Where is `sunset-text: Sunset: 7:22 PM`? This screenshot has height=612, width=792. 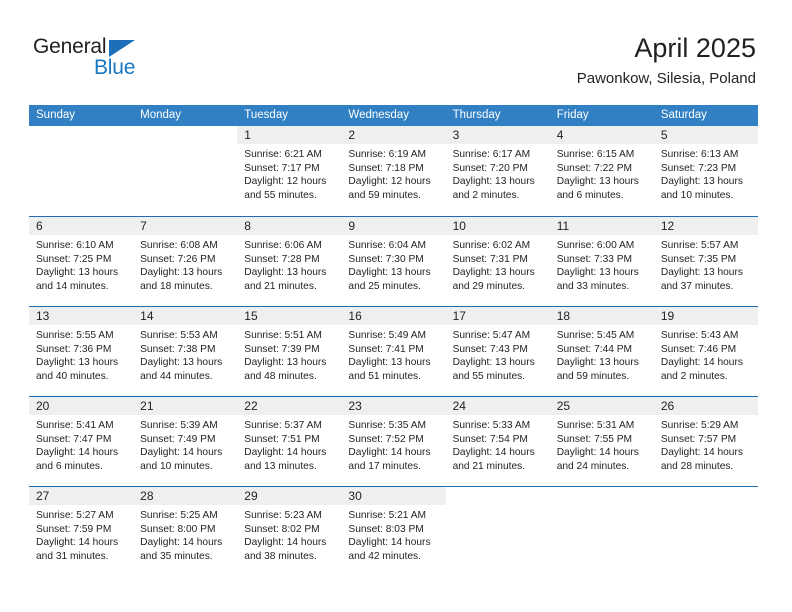 sunset-text: Sunset: 7:22 PM is located at coordinates (594, 168).